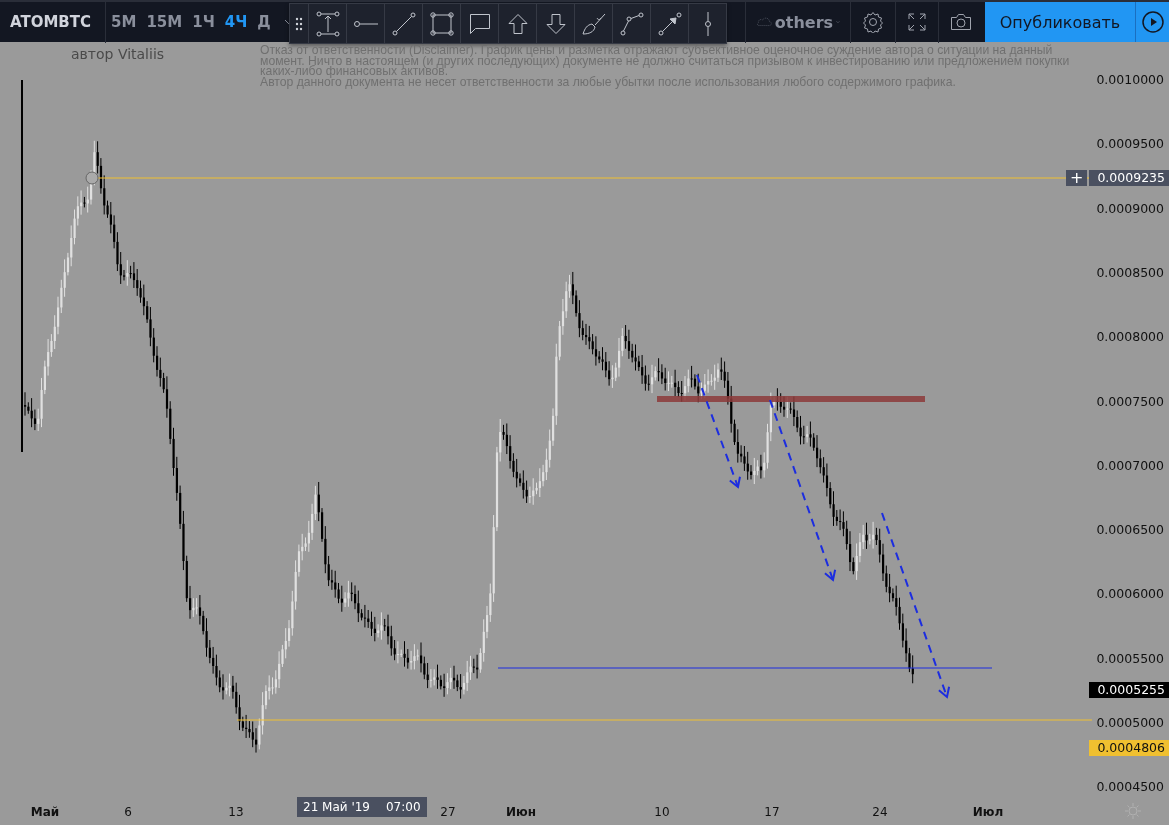 The height and width of the screenshot is (825, 1169). Describe the element at coordinates (403, 807) in the screenshot. I see `crosshair-time: 07:00` at that location.